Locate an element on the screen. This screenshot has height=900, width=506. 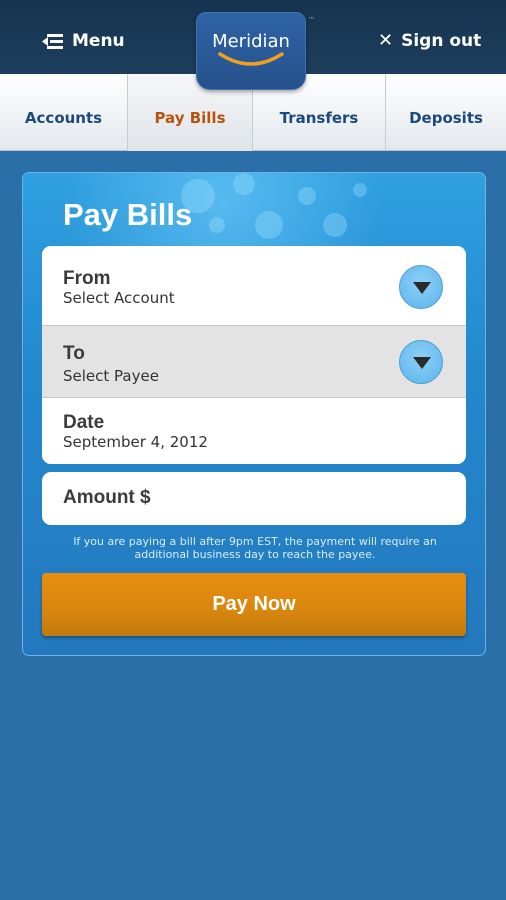
sign-out-button: ✕ Sign out is located at coordinates (429, 41).